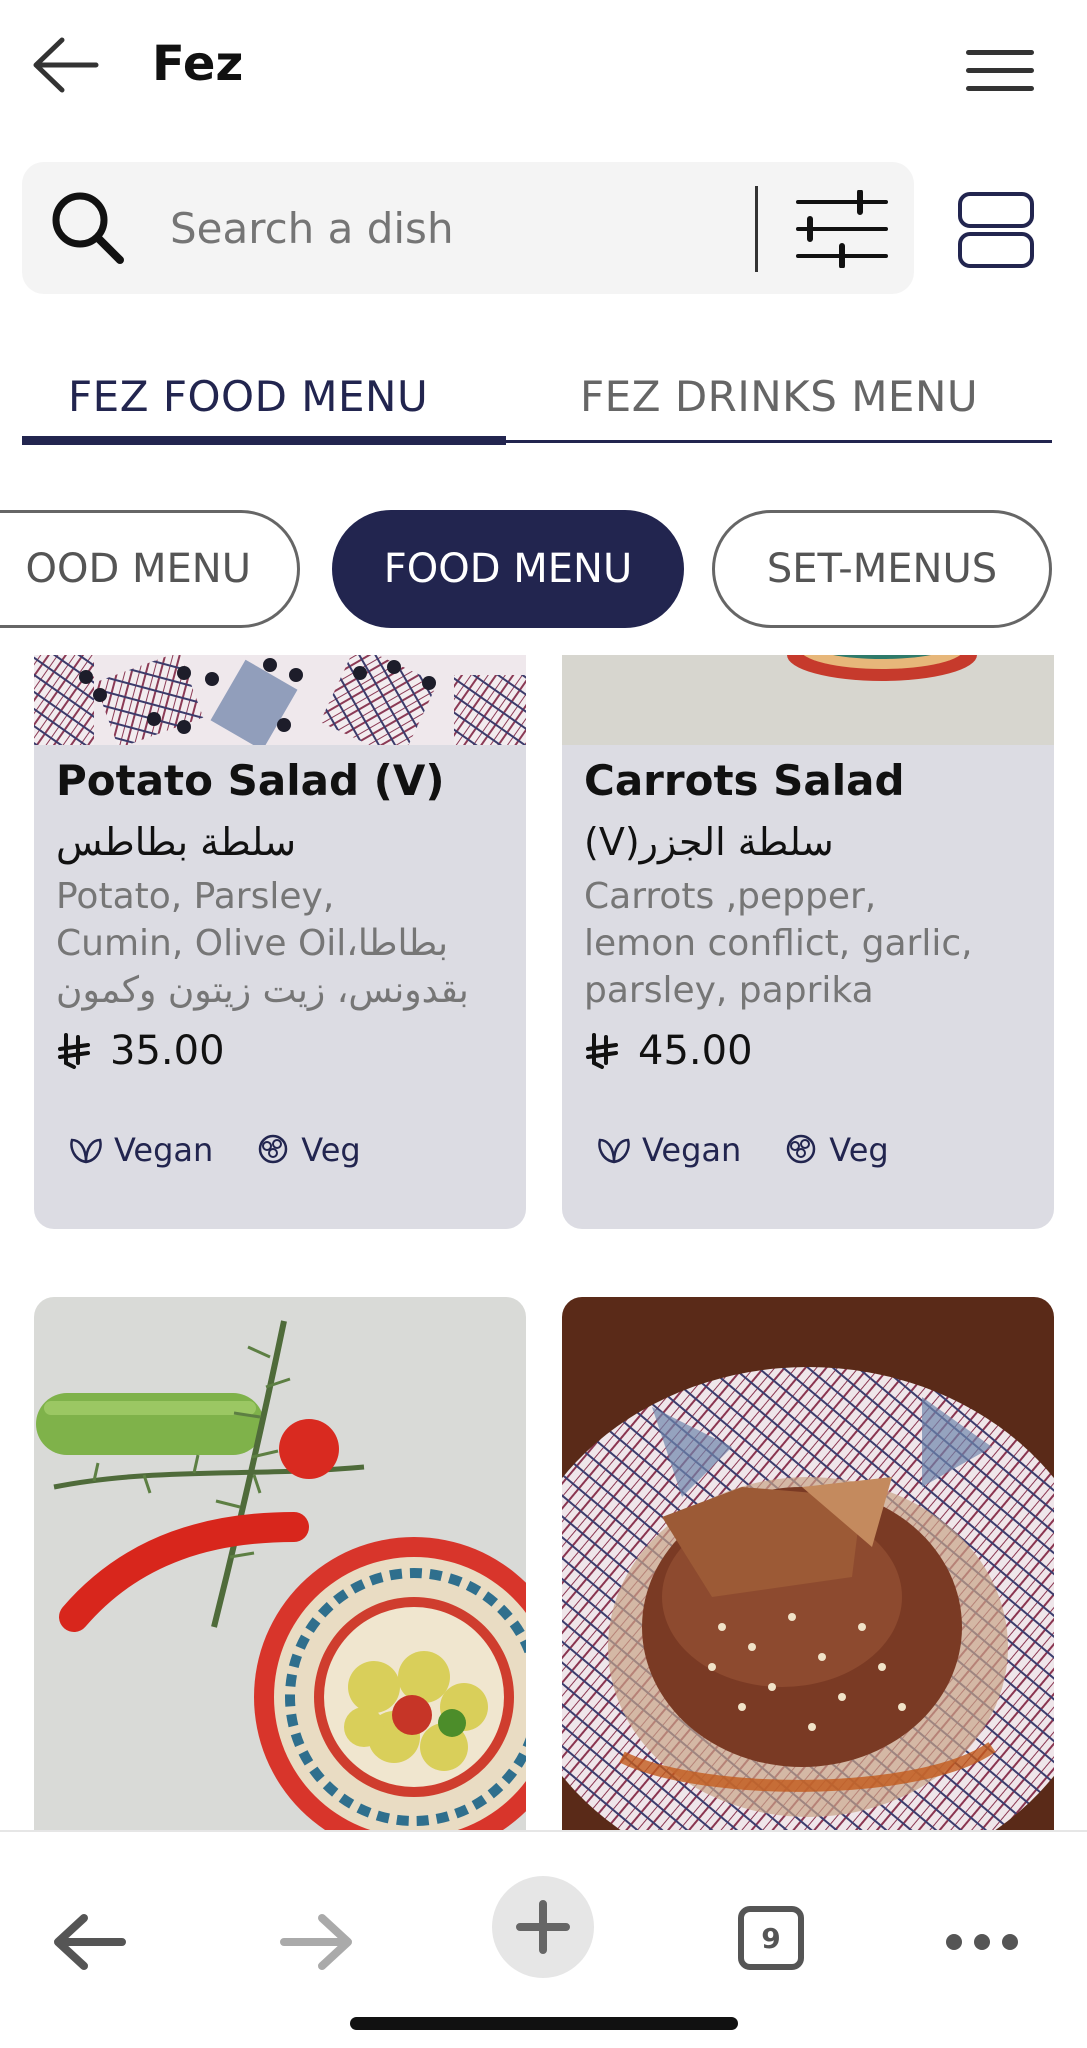 This screenshot has width=1087, height=2048. Describe the element at coordinates (695, 1051) in the screenshot. I see `price-value: 45.00` at that location.